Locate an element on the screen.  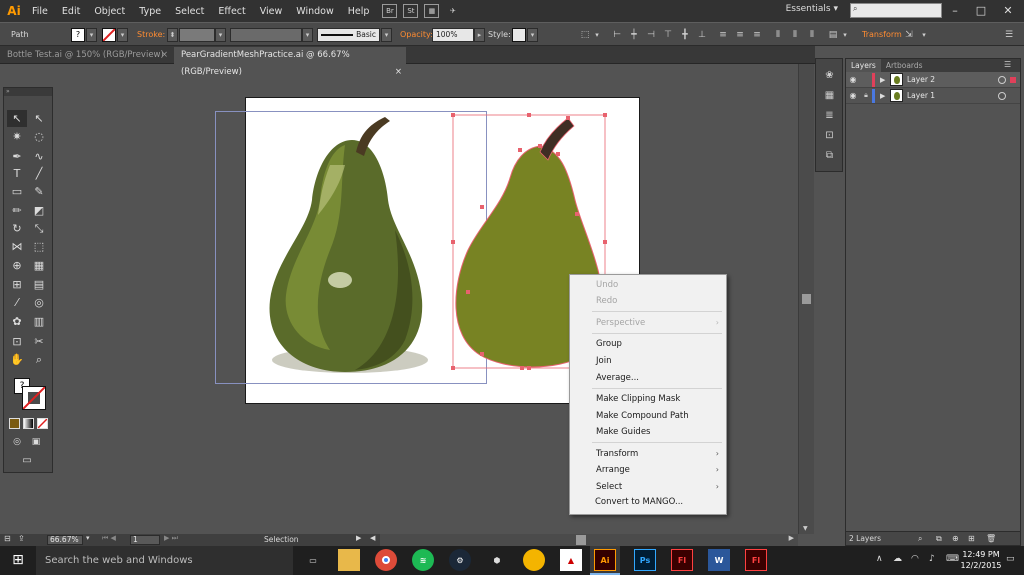
zoom-dropdown: ▾ is located at coordinates (88, 538).